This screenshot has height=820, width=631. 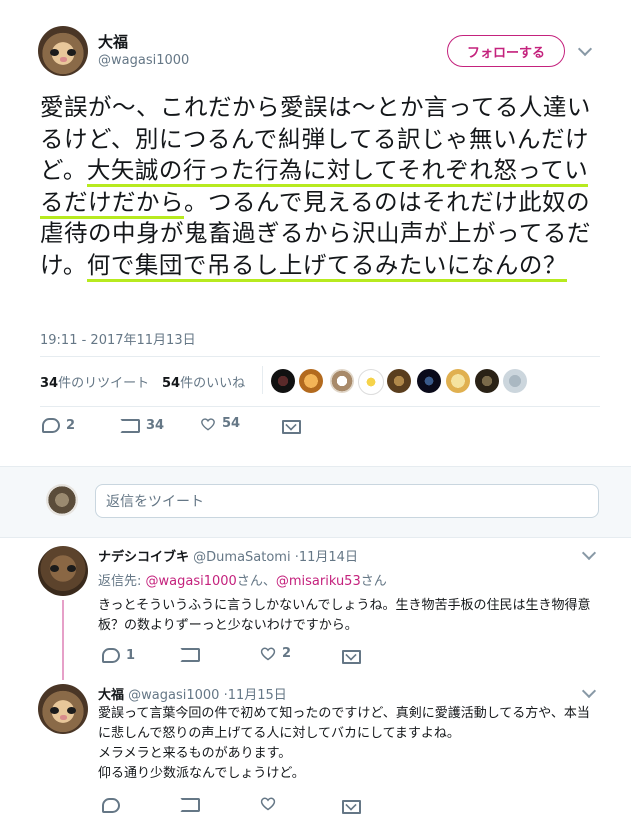 What do you see at coordinates (231, 423) in the screenshot?
I see `like-action-count: 54` at bounding box center [231, 423].